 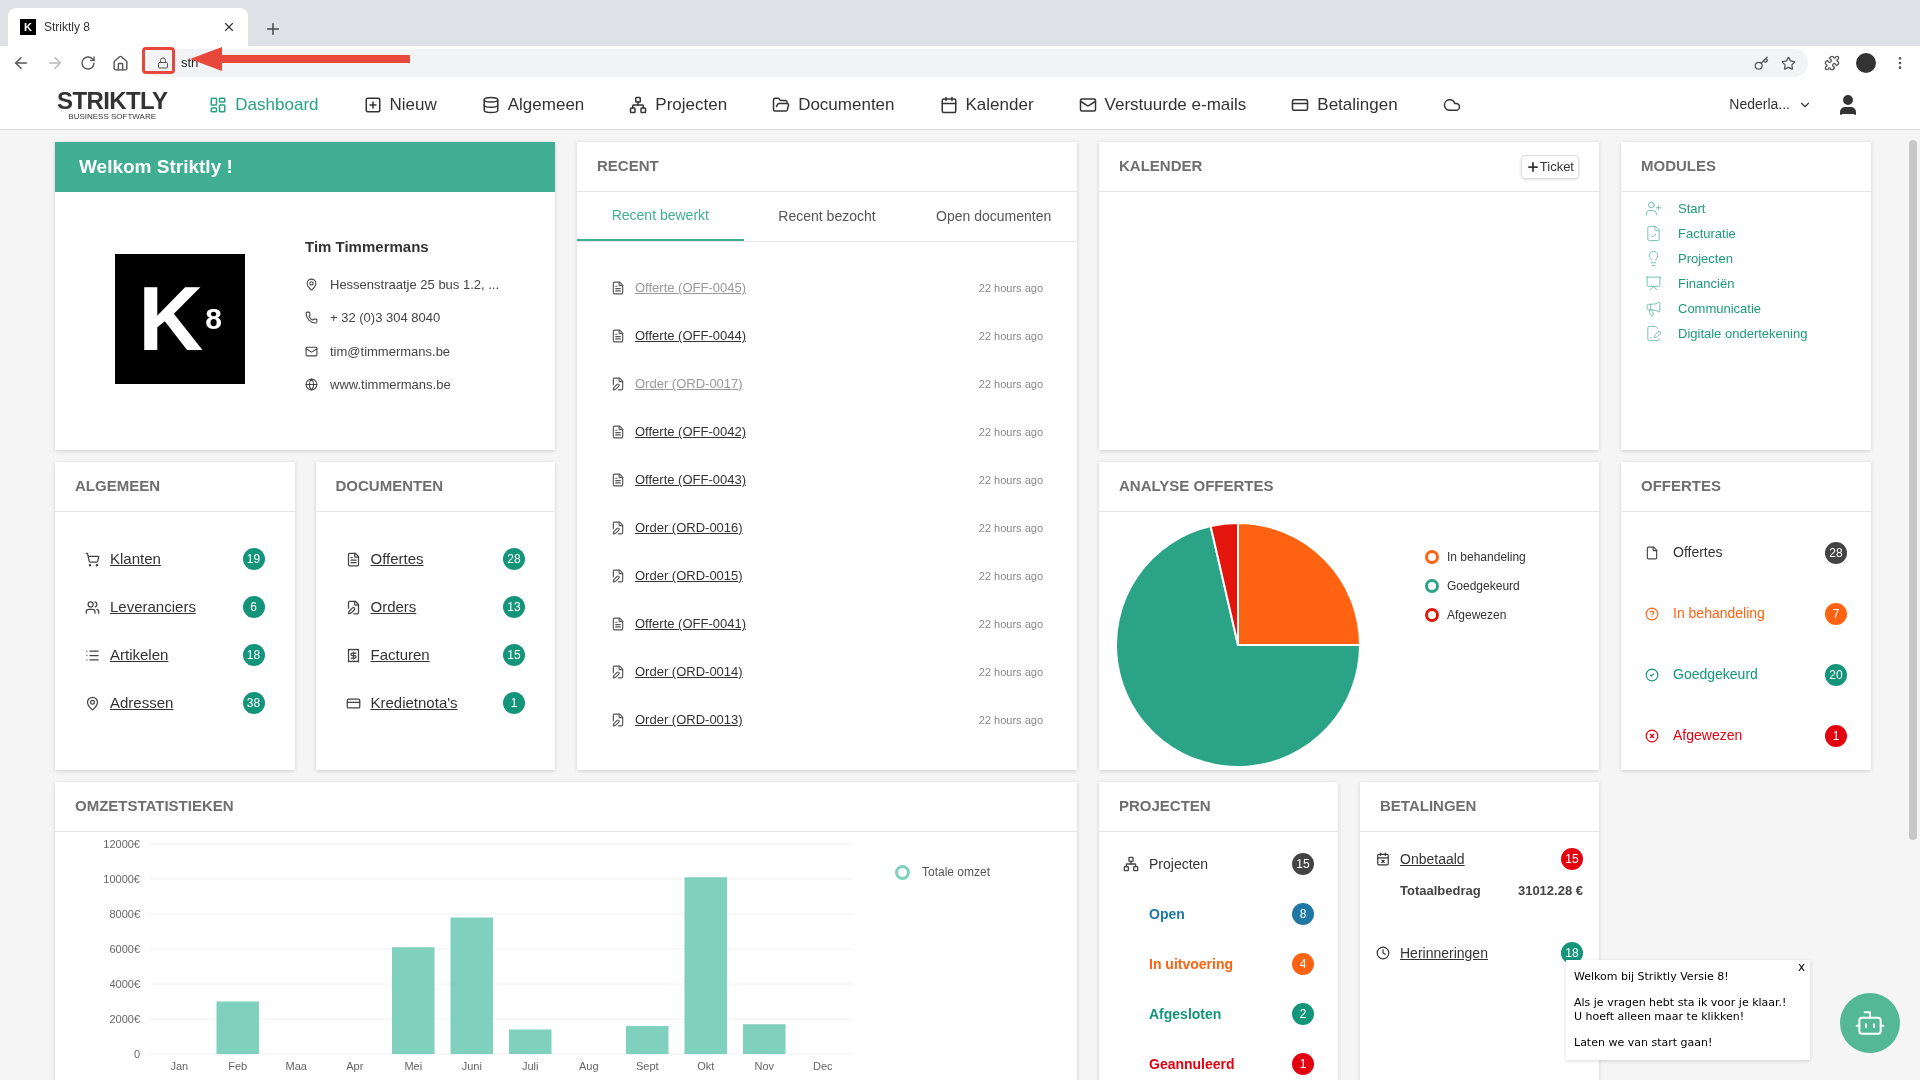 I want to click on module-link: Communicatie, so click(x=1720, y=308).